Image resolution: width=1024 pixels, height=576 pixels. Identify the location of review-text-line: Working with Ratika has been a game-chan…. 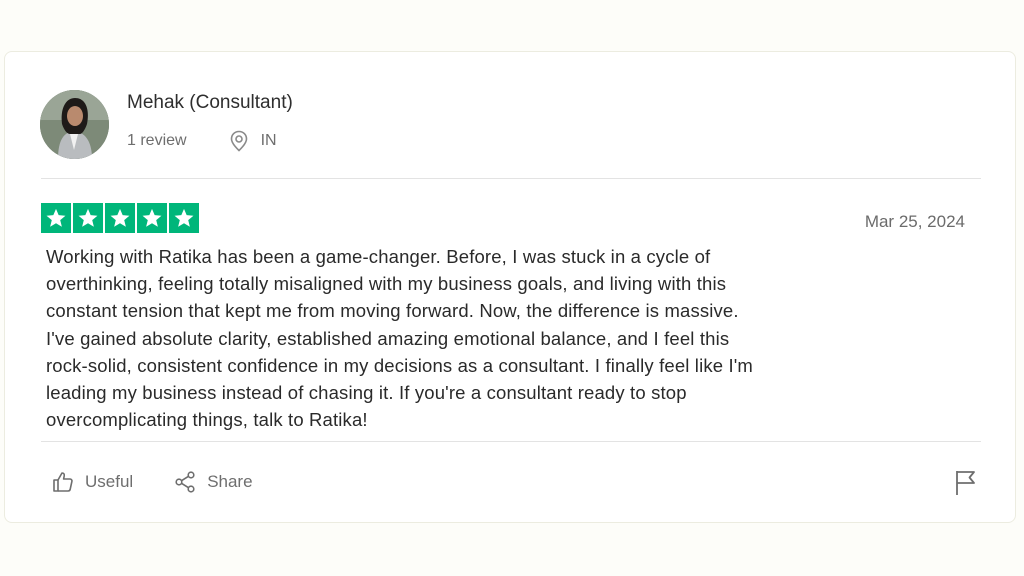
(378, 256).